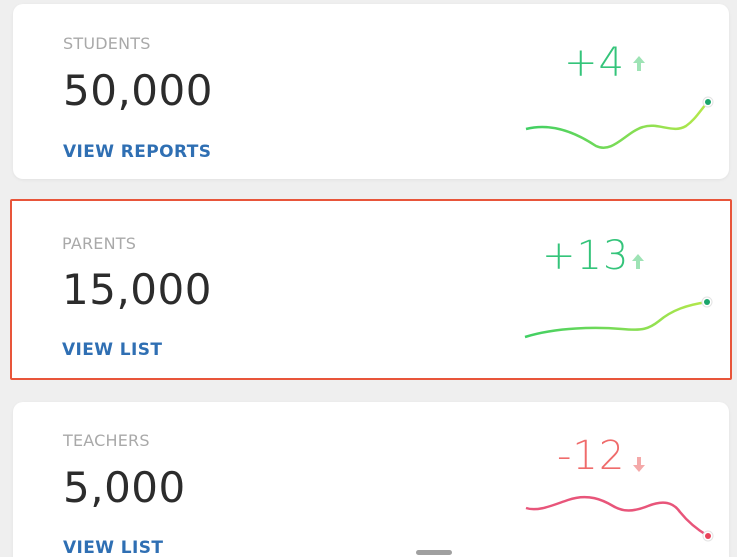 The image size is (737, 557). I want to click on drag-handle, so click(434, 552).